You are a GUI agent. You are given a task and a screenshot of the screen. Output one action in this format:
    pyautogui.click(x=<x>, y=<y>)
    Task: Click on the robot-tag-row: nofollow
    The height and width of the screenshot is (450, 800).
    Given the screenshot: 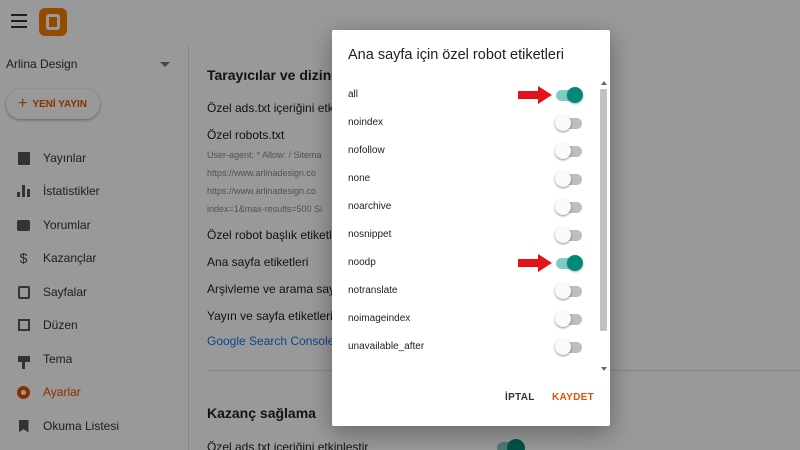 What is the action you would take?
    pyautogui.click(x=466, y=151)
    